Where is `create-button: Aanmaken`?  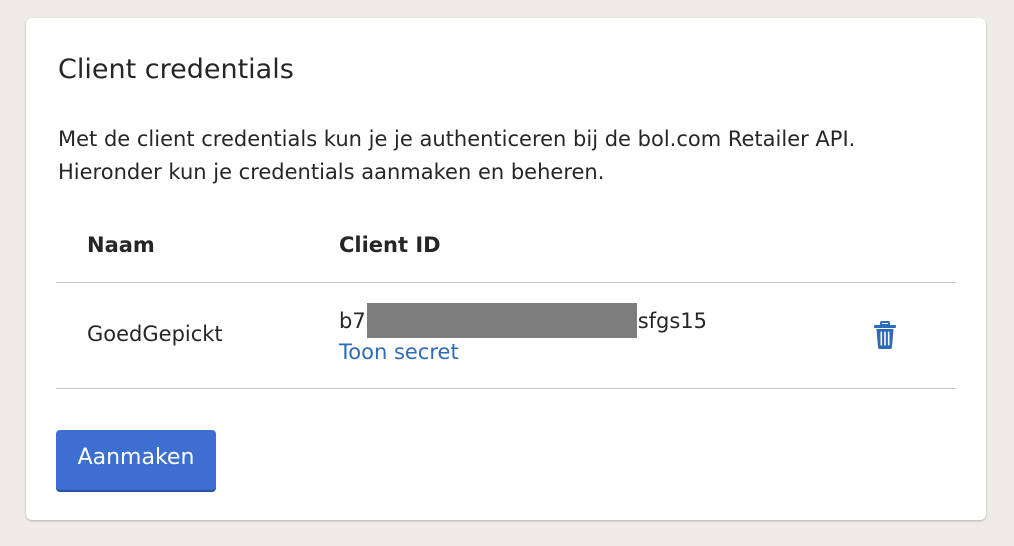 create-button: Aanmaken is located at coordinates (136, 460).